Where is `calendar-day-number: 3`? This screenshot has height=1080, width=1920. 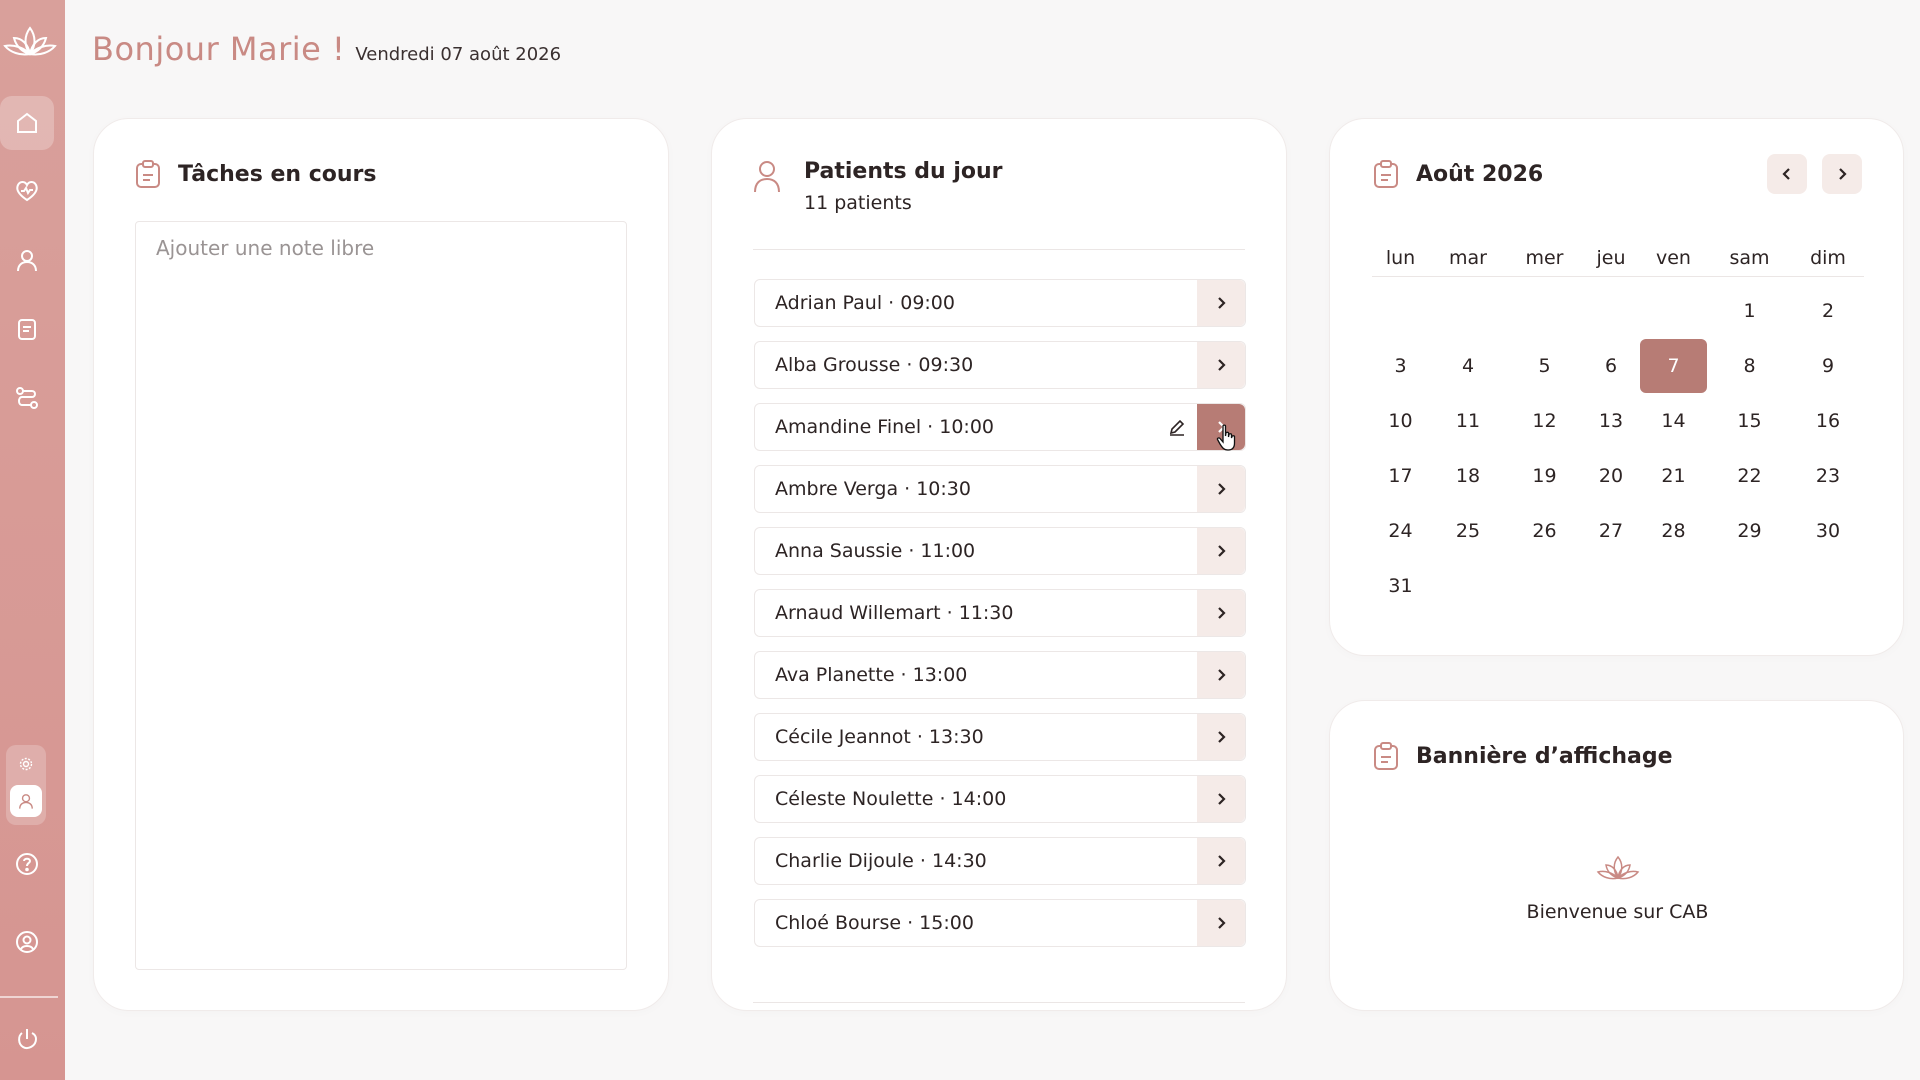
calendar-day-number: 3 is located at coordinates (1400, 365).